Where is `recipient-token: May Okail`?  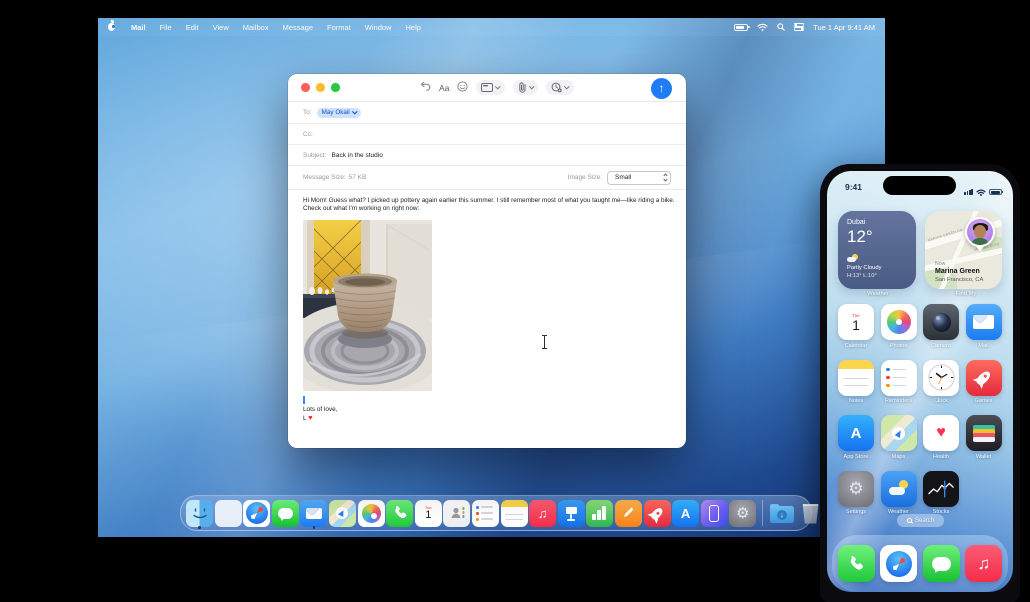
recipient-token: May Okail is located at coordinates (339, 112).